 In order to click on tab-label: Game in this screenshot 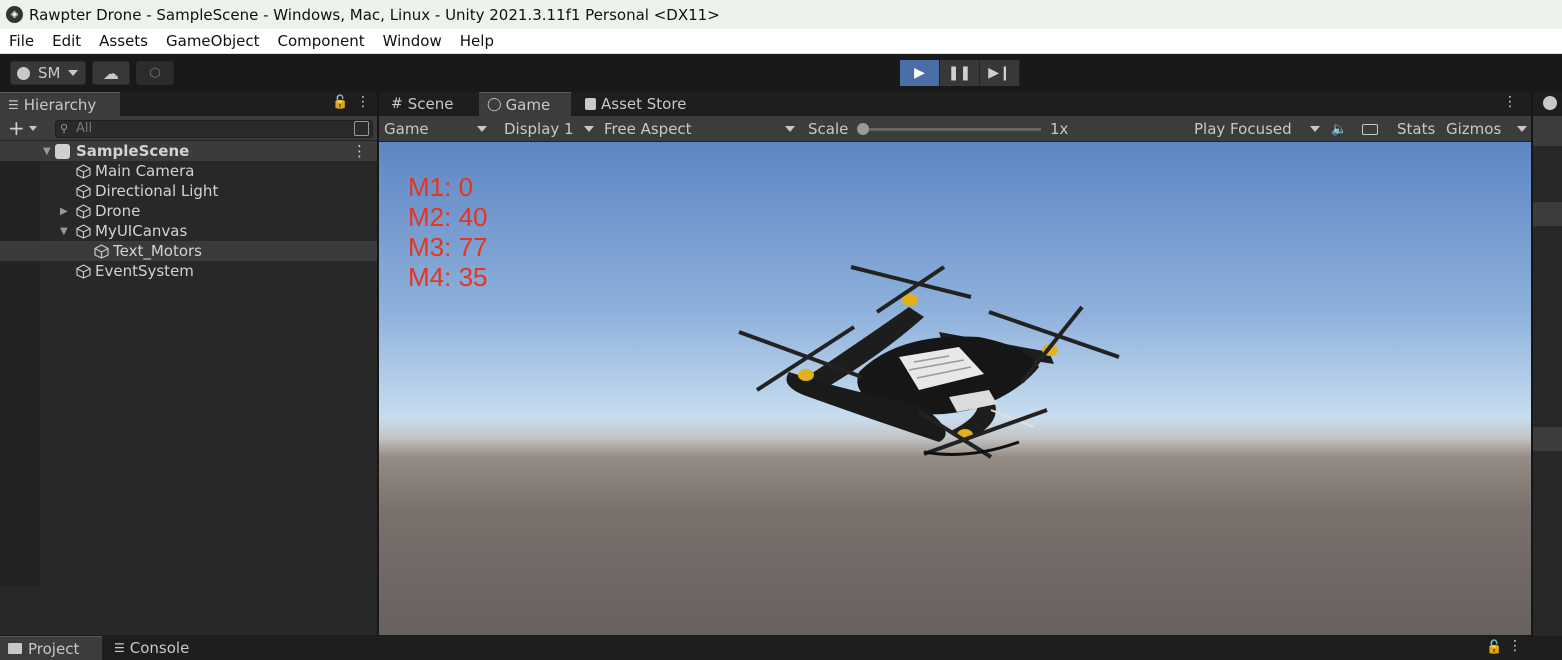, I will do `click(528, 104)`.